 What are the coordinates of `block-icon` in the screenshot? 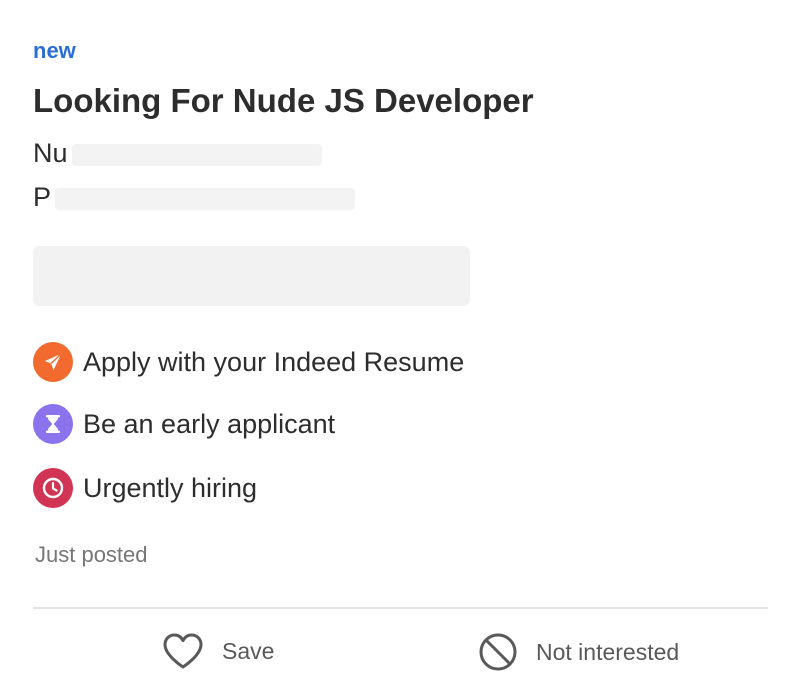 It's located at (498, 652).